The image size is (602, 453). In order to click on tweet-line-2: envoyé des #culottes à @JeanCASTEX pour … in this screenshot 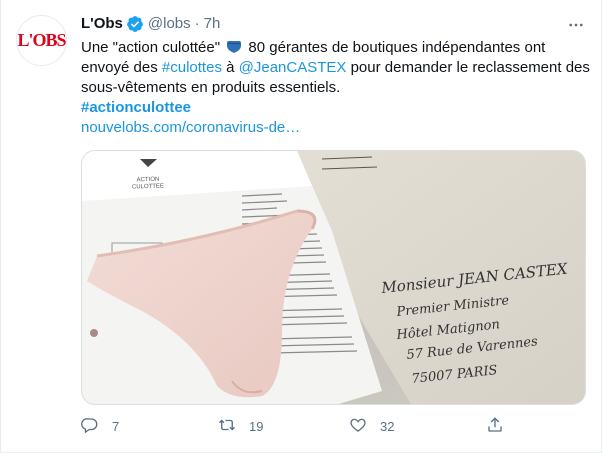, I will do `click(338, 68)`.